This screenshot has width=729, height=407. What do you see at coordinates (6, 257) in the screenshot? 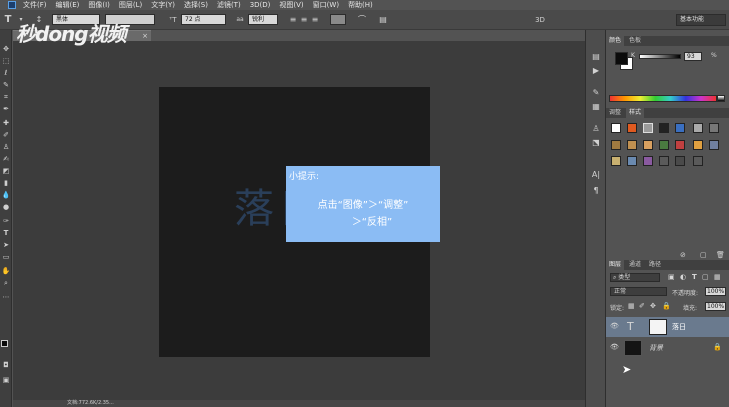
I see `rectangle-tool-icon: ▭` at bounding box center [6, 257].